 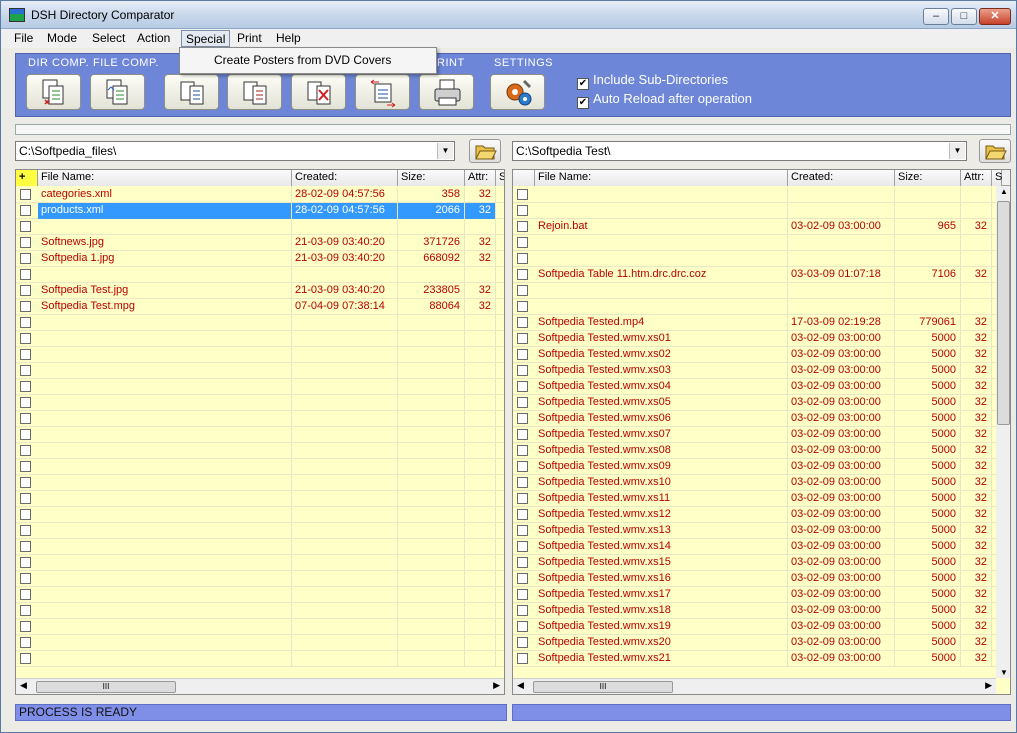 I want to click on auto-reload-checkbox: ✔, so click(x=583, y=103).